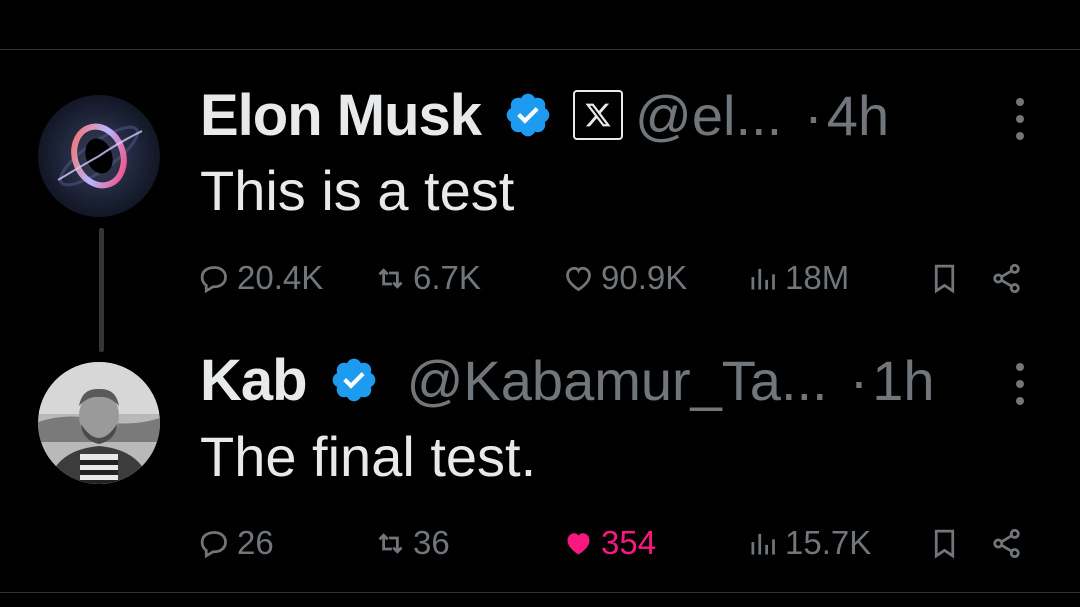 Image resolution: width=1080 pixels, height=607 pixels. Describe the element at coordinates (357, 190) in the screenshot. I see `tweet-text: This is a test` at that location.